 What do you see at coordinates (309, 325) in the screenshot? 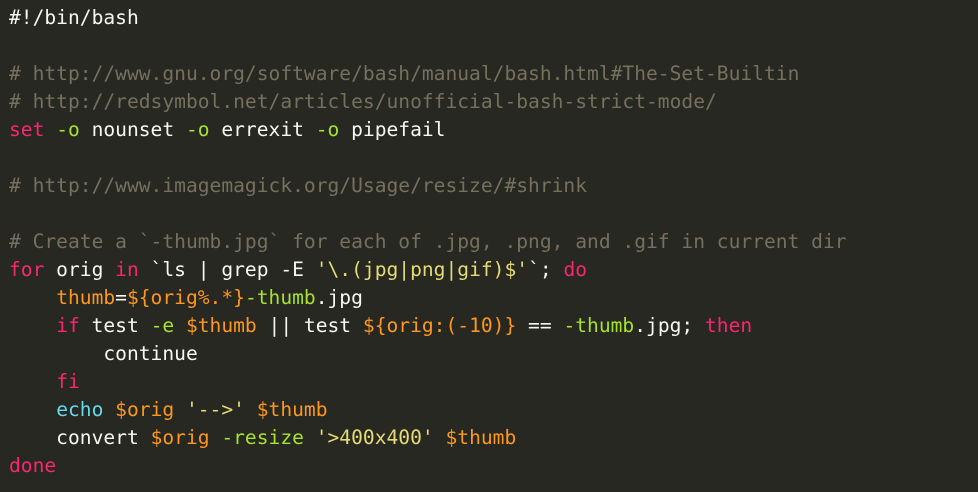
I see `code-token-plain: || test` at bounding box center [309, 325].